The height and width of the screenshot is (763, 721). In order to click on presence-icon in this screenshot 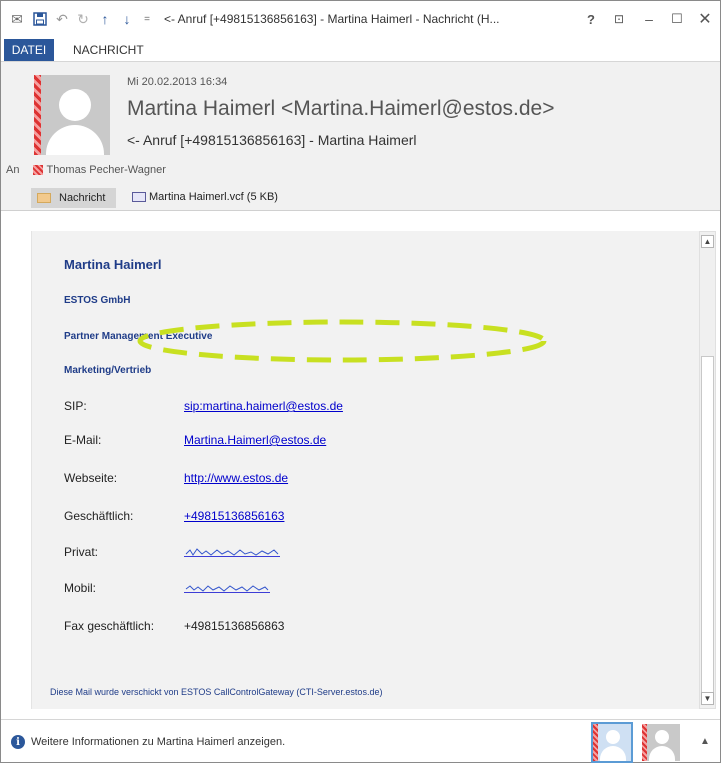, I will do `click(38, 170)`.